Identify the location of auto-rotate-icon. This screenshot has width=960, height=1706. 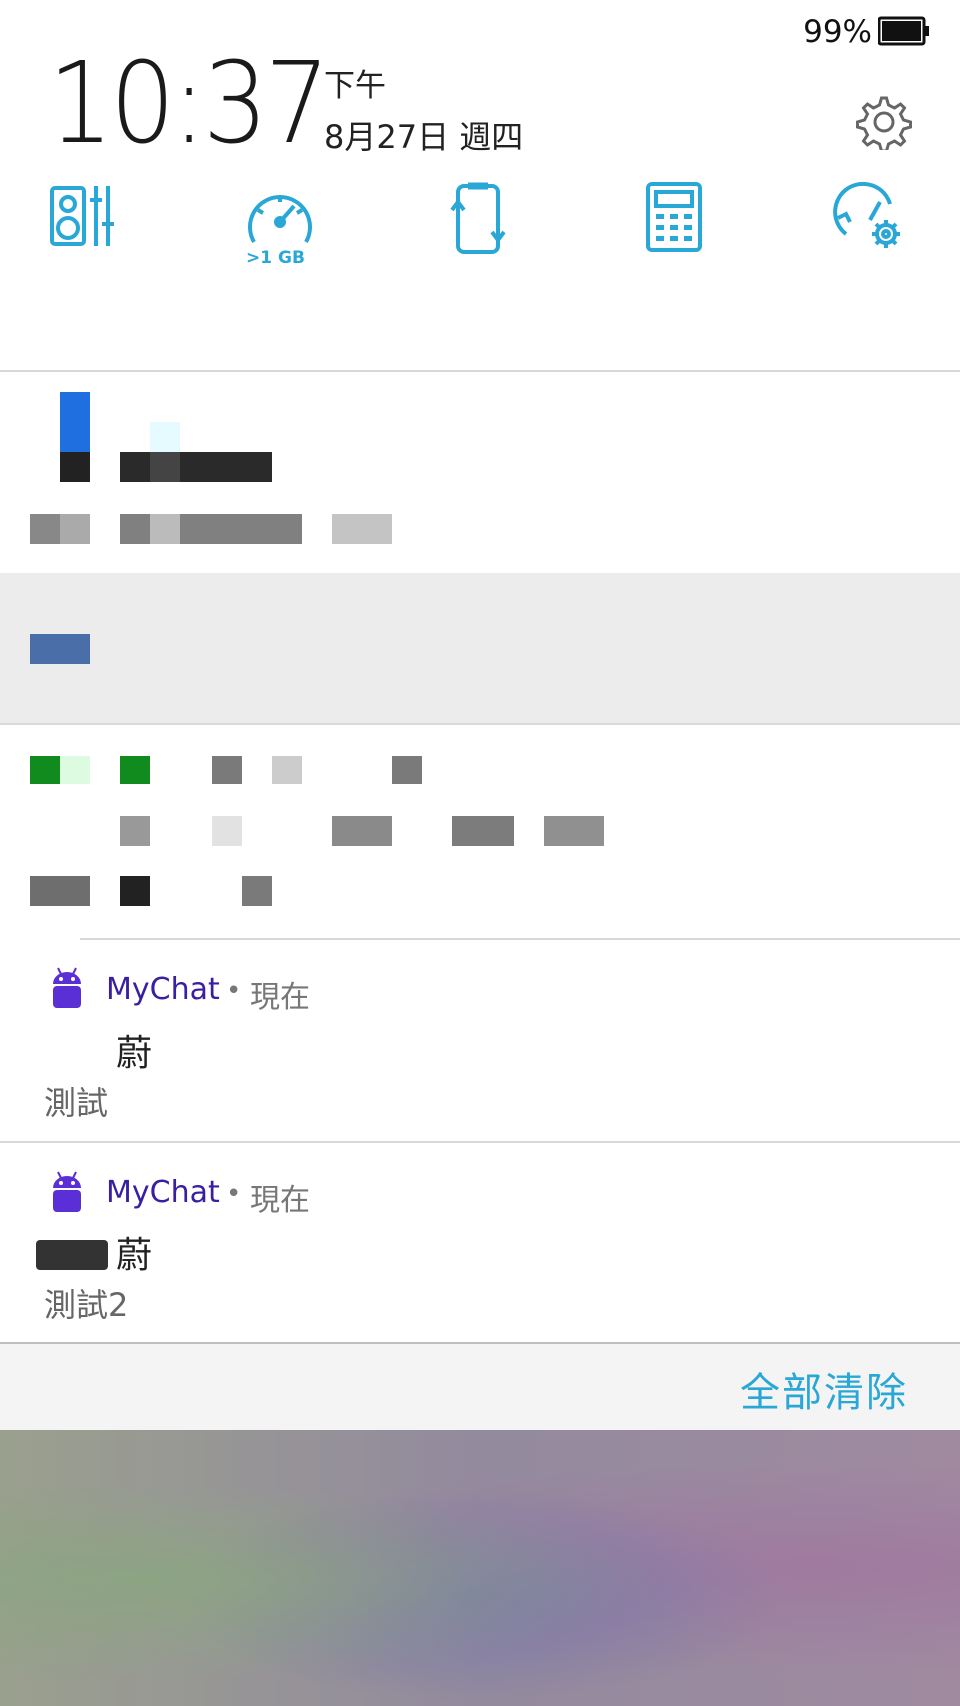
(478, 218).